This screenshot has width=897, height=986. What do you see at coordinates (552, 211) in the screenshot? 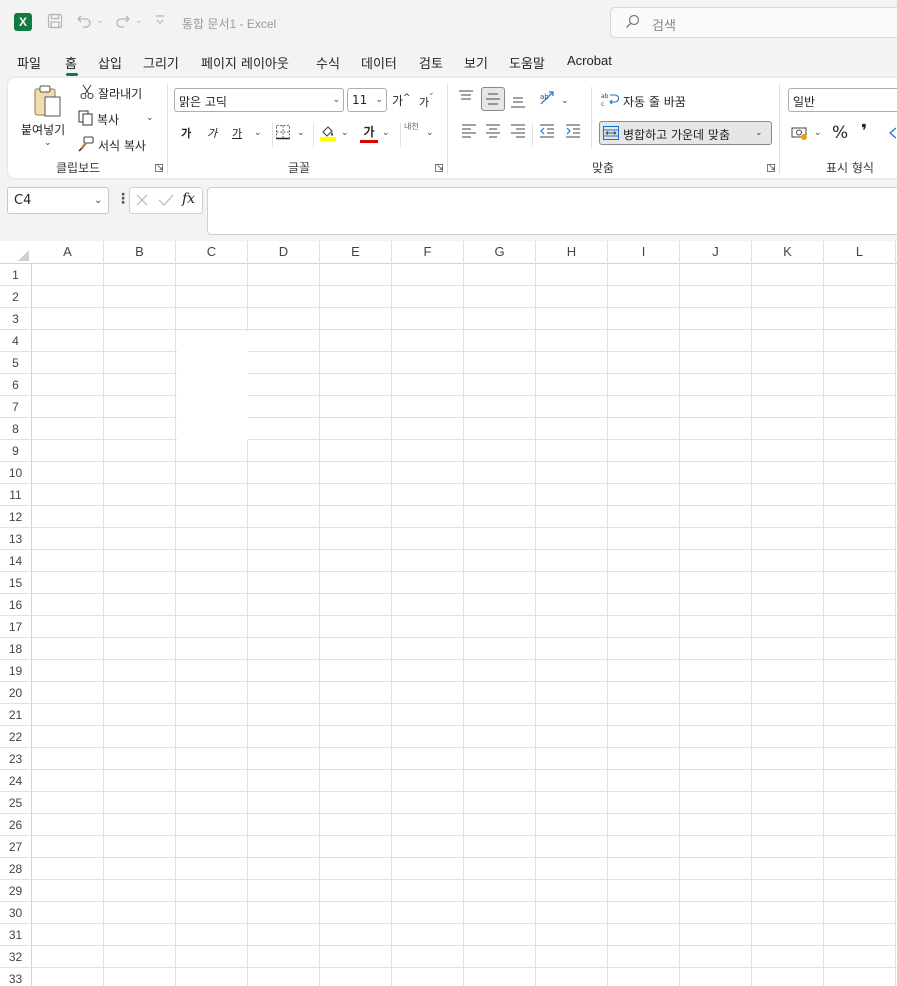
I see `formula-input` at bounding box center [552, 211].